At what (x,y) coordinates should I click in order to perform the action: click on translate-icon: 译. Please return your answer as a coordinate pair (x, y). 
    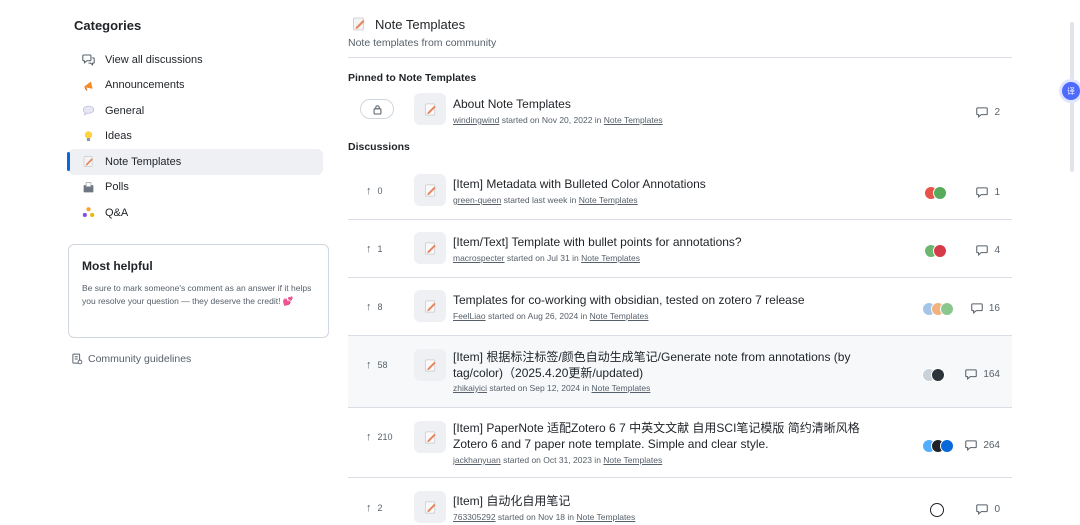
    Looking at the image, I should click on (1071, 91).